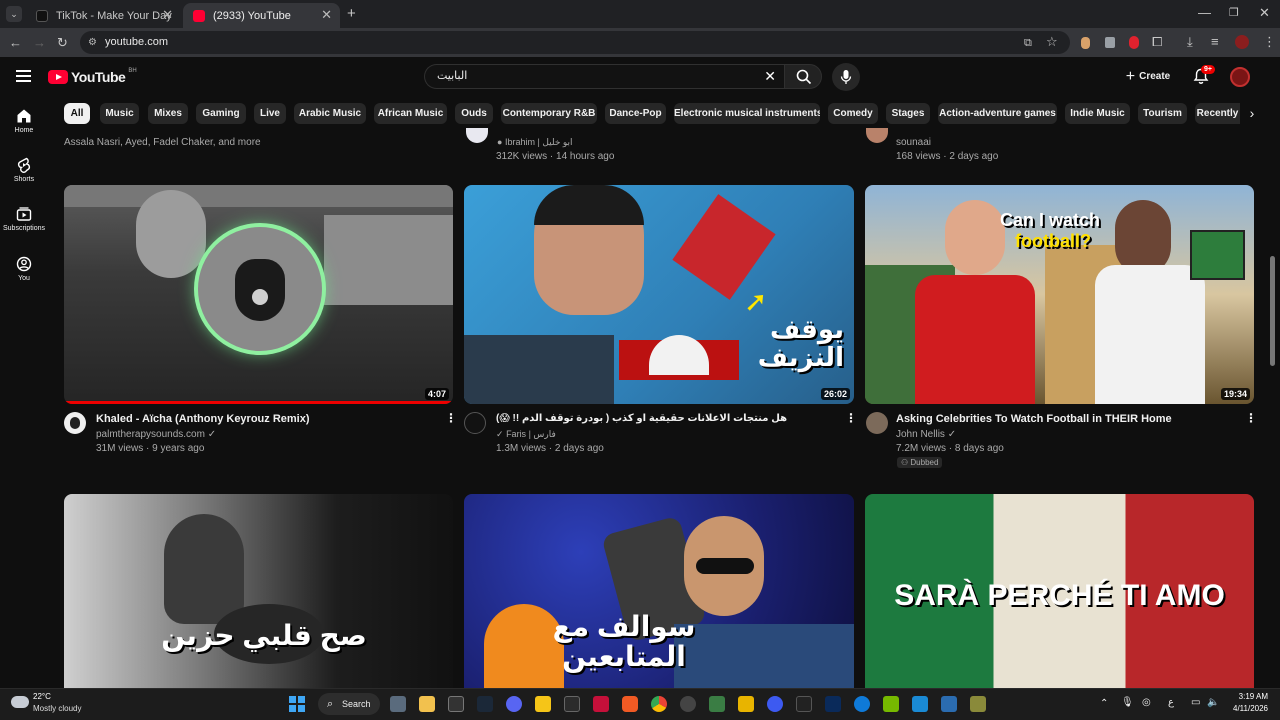 The image size is (1280, 720). I want to click on tab-list-icon: ⌄, so click(14, 14).